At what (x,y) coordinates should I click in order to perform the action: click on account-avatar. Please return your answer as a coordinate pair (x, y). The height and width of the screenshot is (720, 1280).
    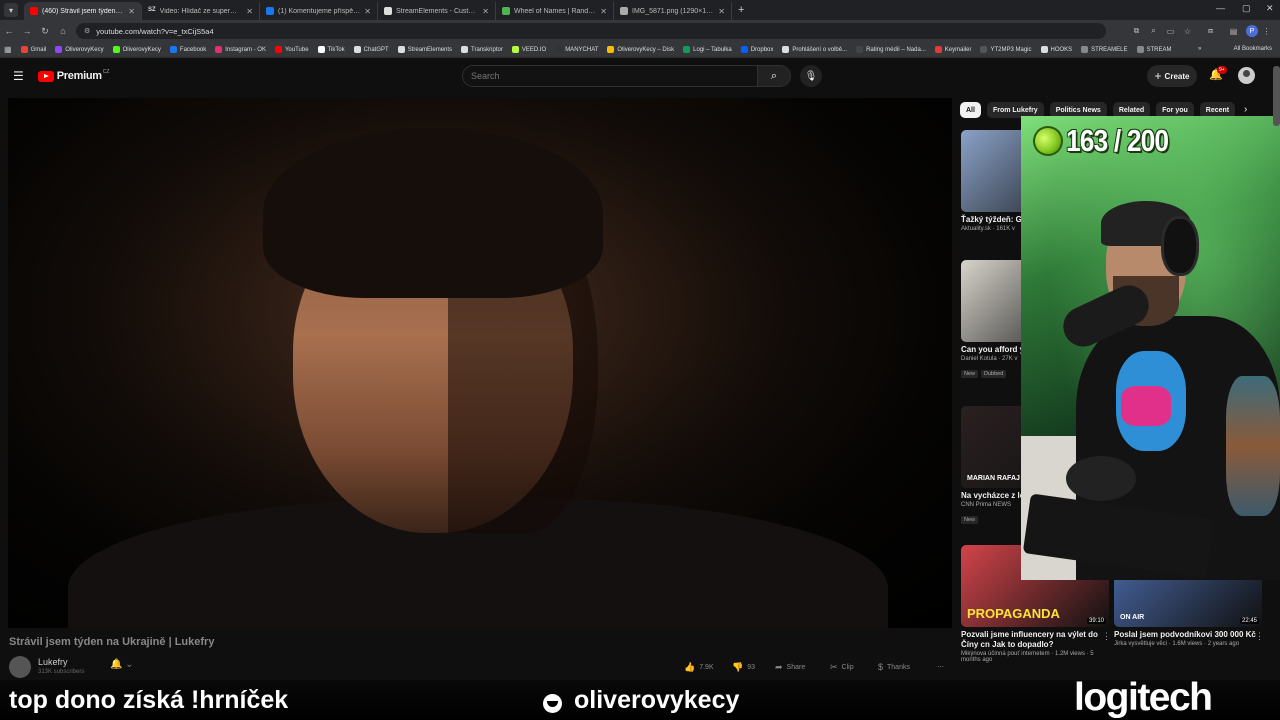
    Looking at the image, I should click on (1246, 75).